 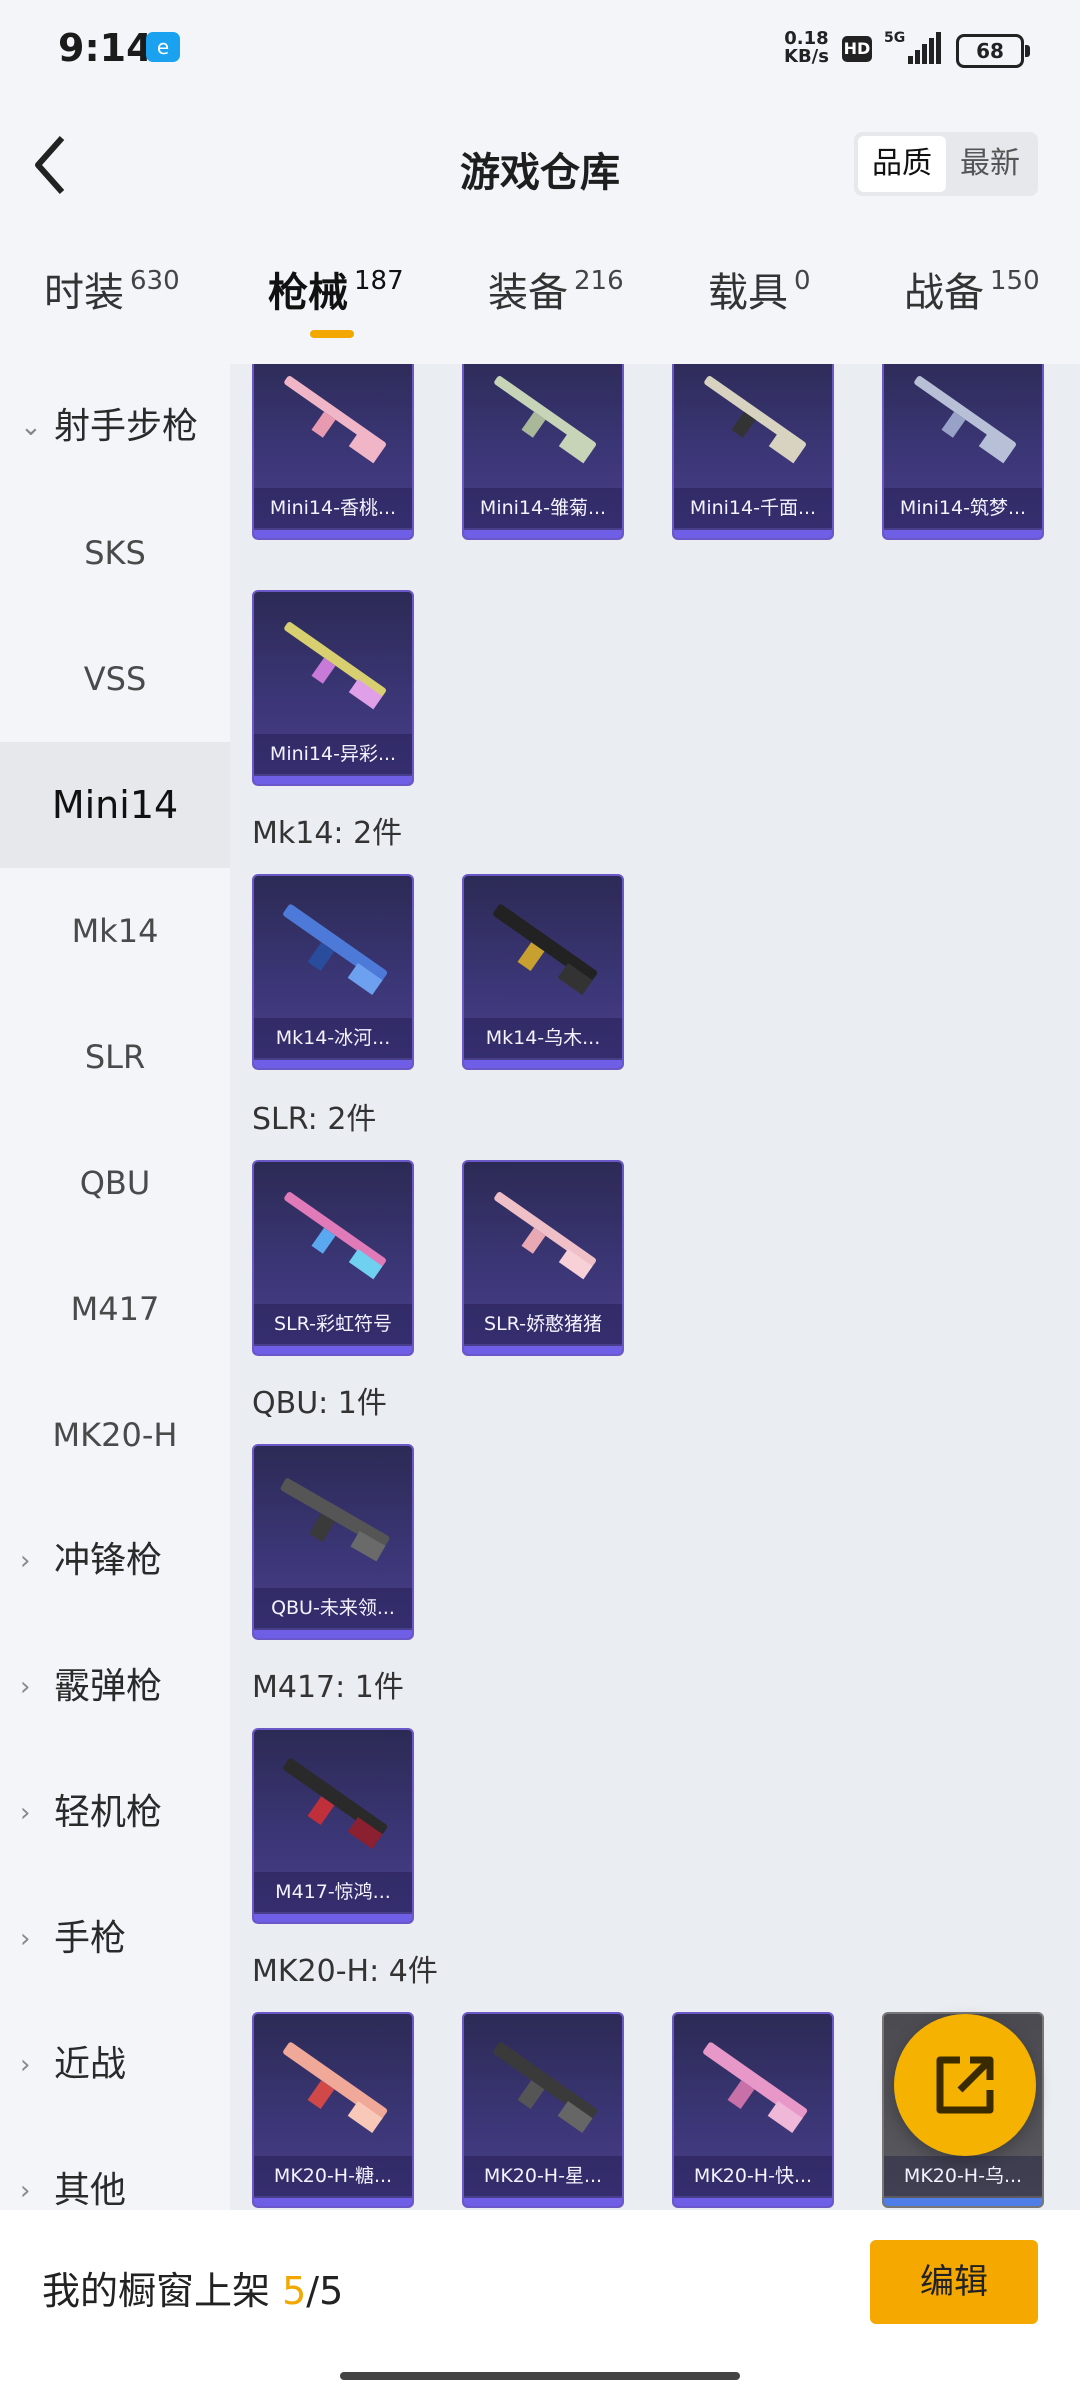 What do you see at coordinates (894, 38) in the screenshot?
I see `network-type-label: 5G` at bounding box center [894, 38].